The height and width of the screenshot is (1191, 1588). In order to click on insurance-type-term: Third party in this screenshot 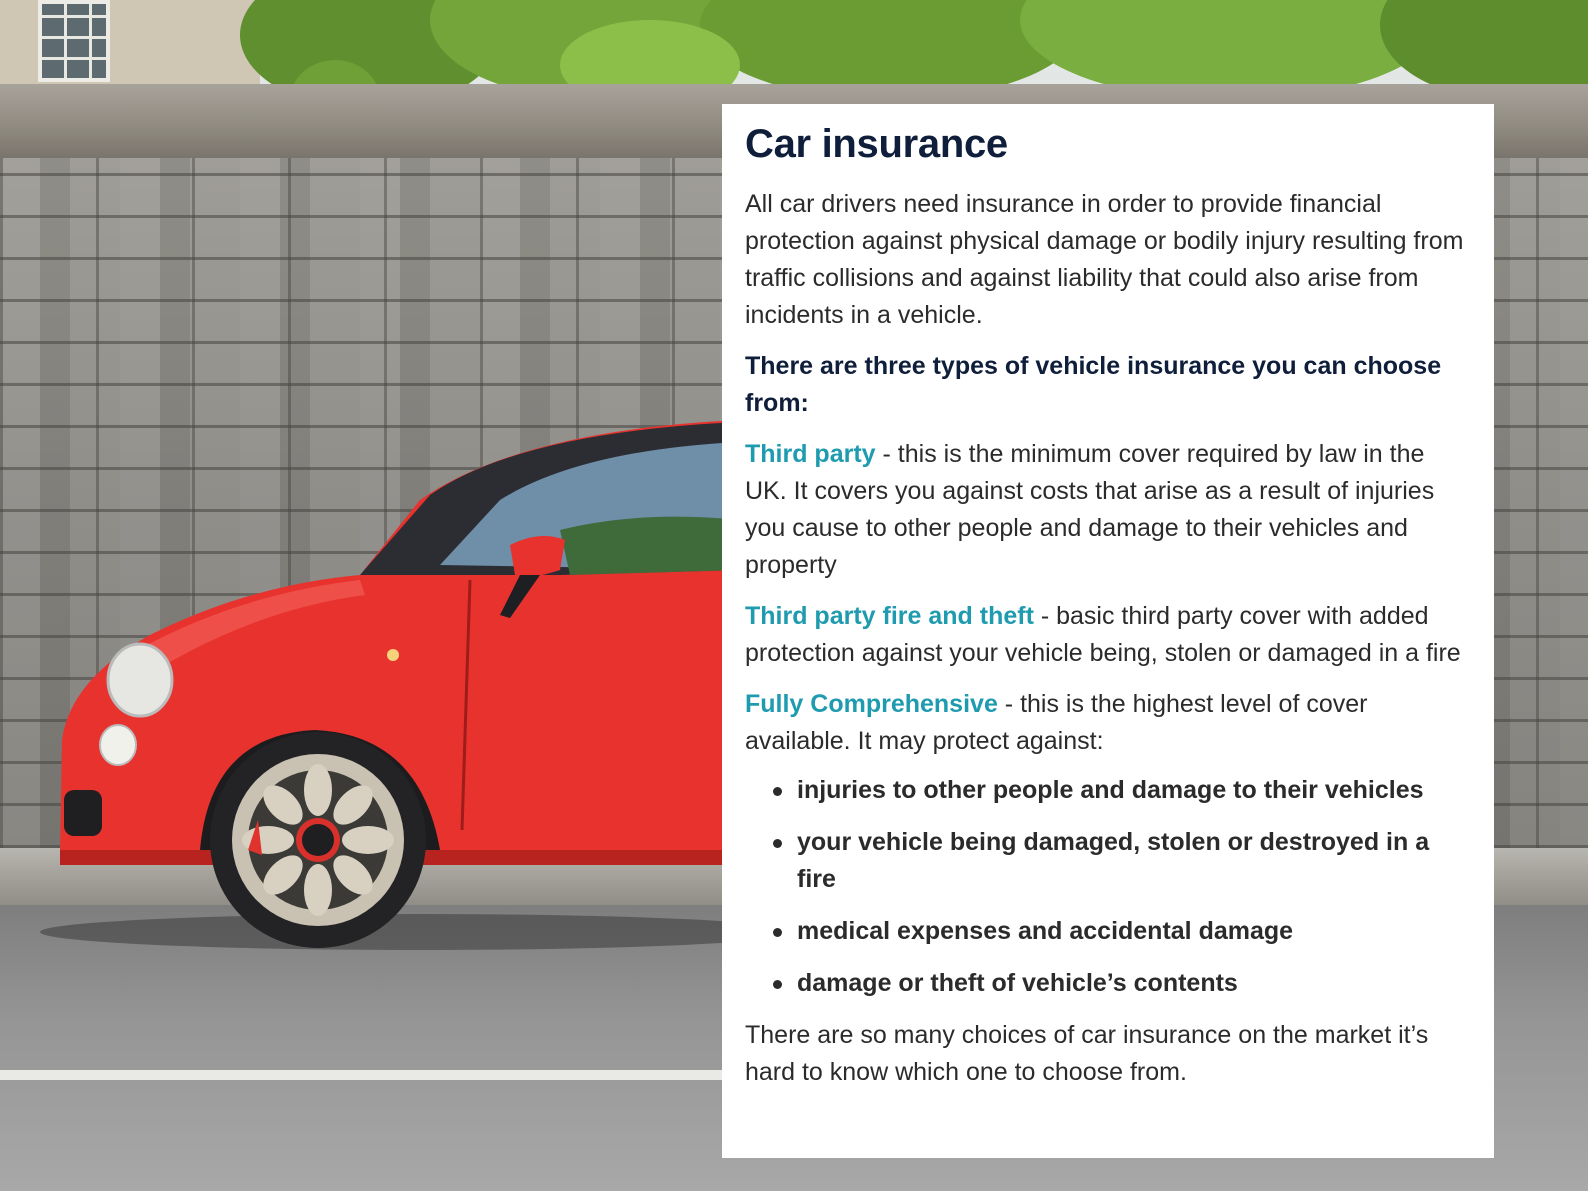, I will do `click(810, 454)`.